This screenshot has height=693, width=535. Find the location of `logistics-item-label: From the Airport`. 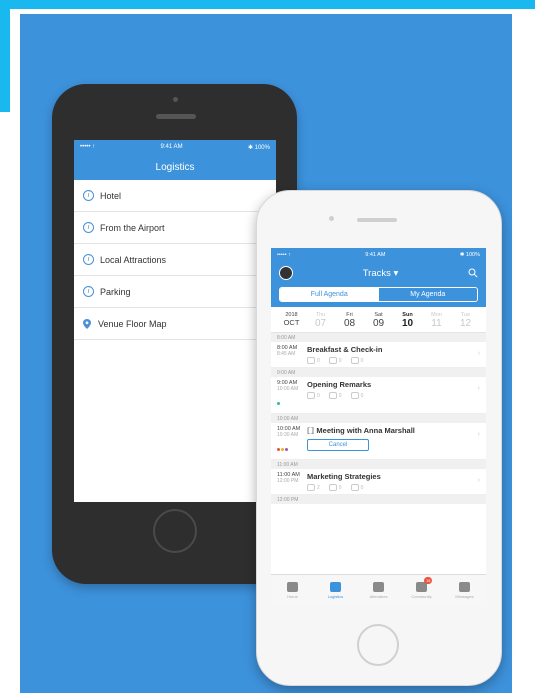

logistics-item-label: From the Airport is located at coordinates (132, 227).